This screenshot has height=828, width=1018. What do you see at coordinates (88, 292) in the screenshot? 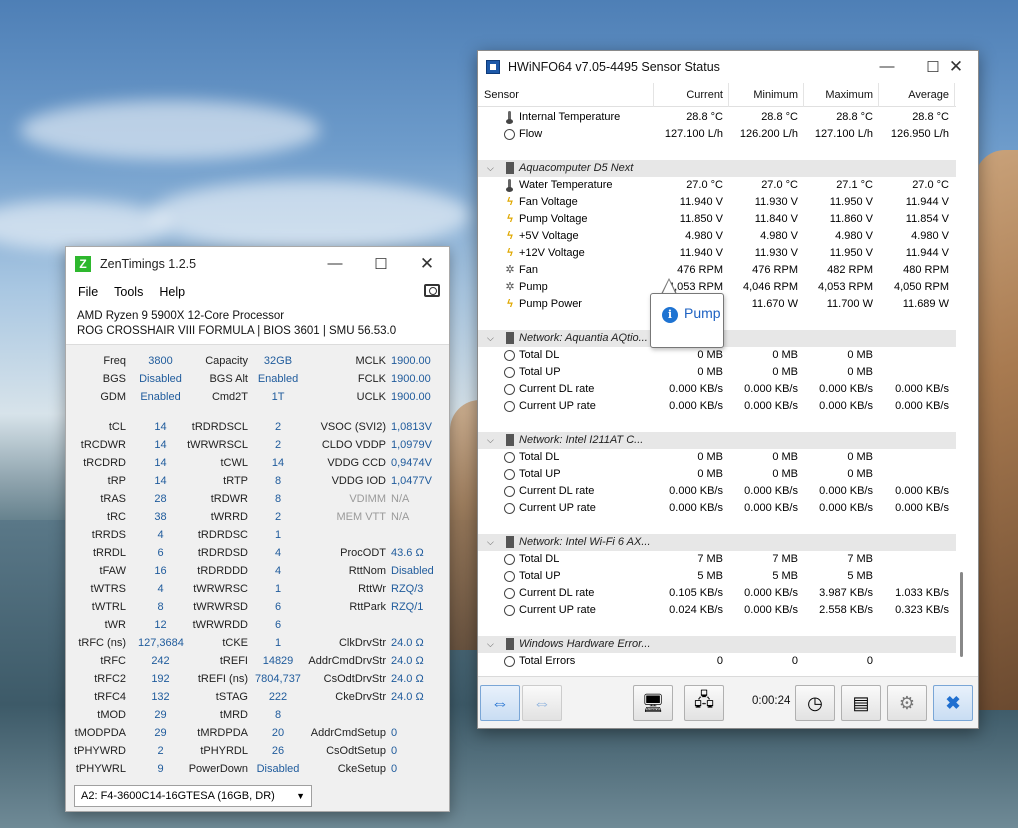
I see `menu-file: File` at bounding box center [88, 292].